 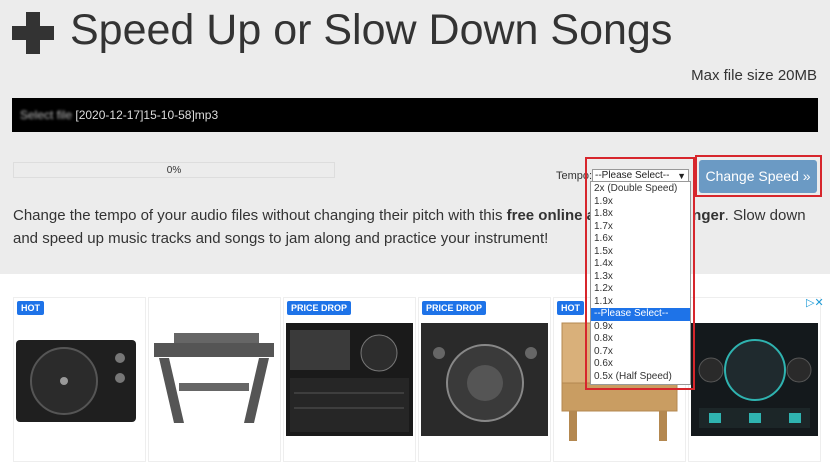 I want to click on file-name: [2020-12-17]15-10-58]mp3, so click(x=147, y=115).